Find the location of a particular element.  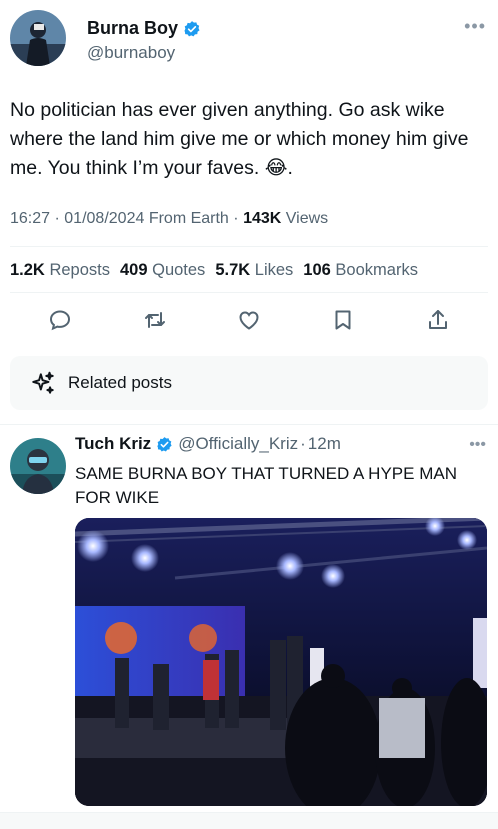

author-name-text: Burna Boy is located at coordinates (132, 28).